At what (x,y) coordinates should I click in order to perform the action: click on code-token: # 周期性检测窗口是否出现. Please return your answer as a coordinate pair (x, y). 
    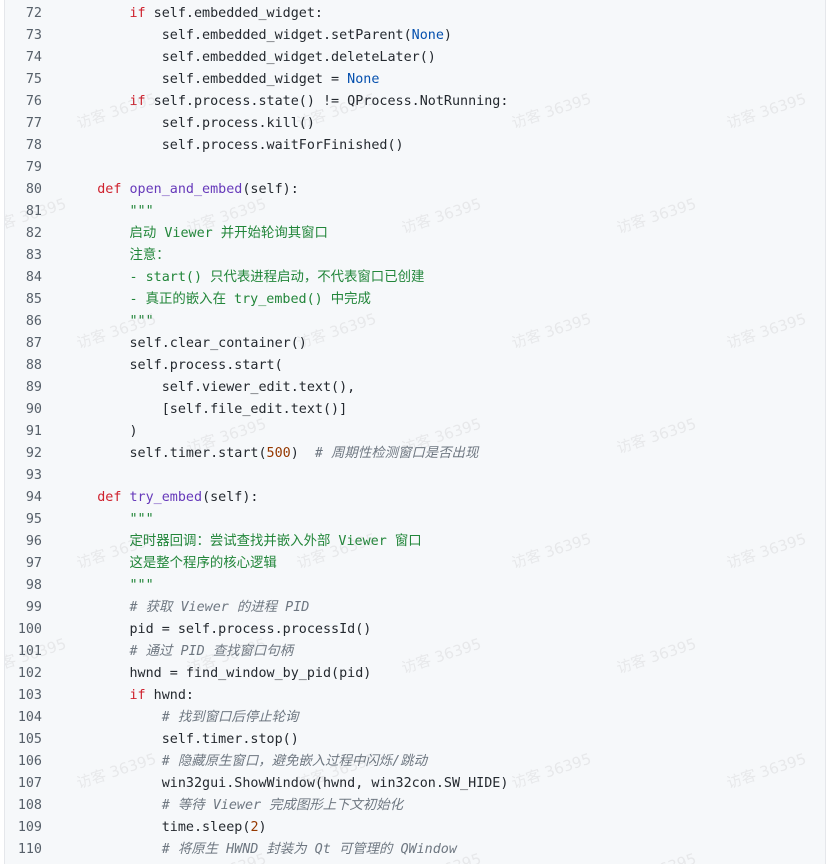
    Looking at the image, I should click on (396, 453).